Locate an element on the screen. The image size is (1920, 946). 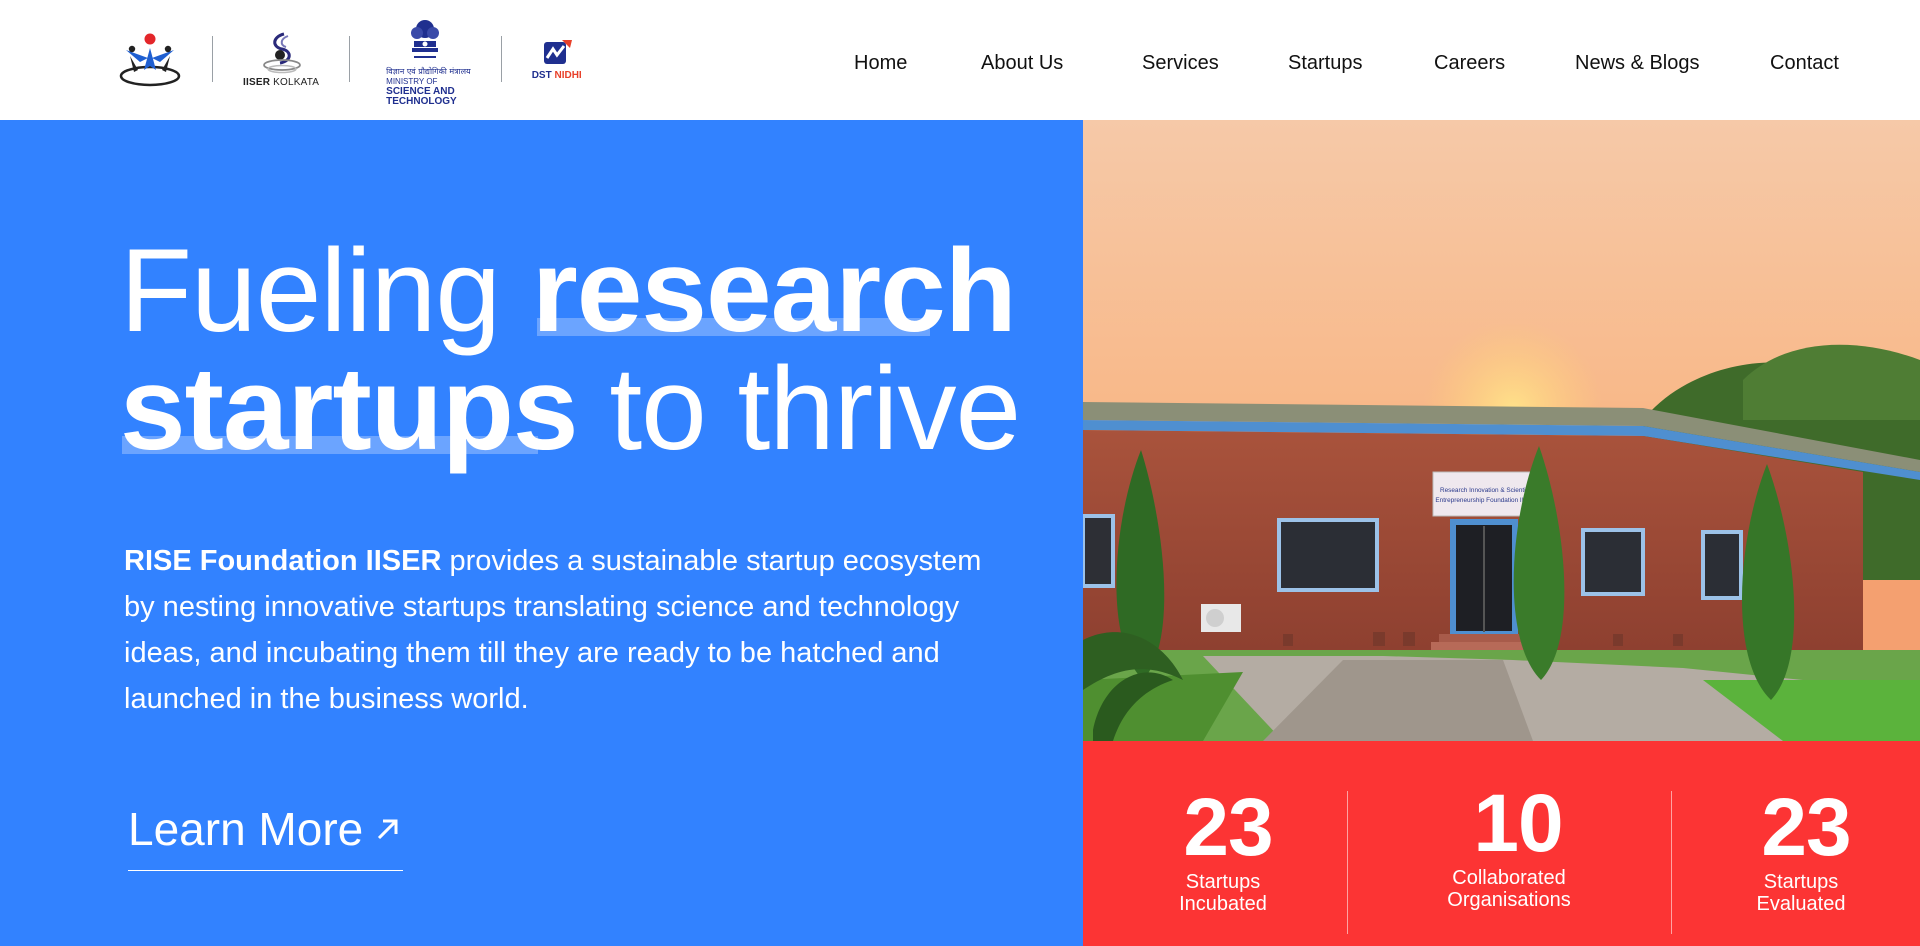
arrow-up-right-icon is located at coordinates (388, 829).